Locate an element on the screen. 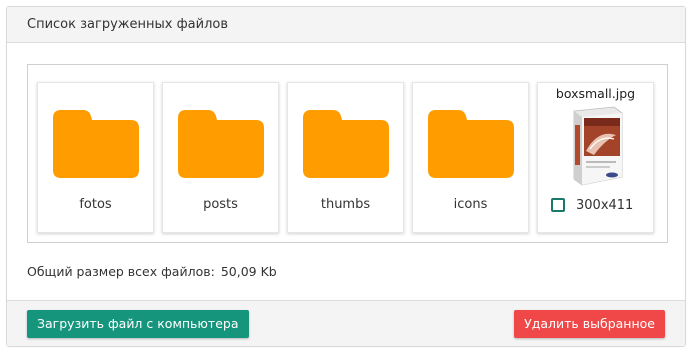  folder-label: posts is located at coordinates (220, 204).